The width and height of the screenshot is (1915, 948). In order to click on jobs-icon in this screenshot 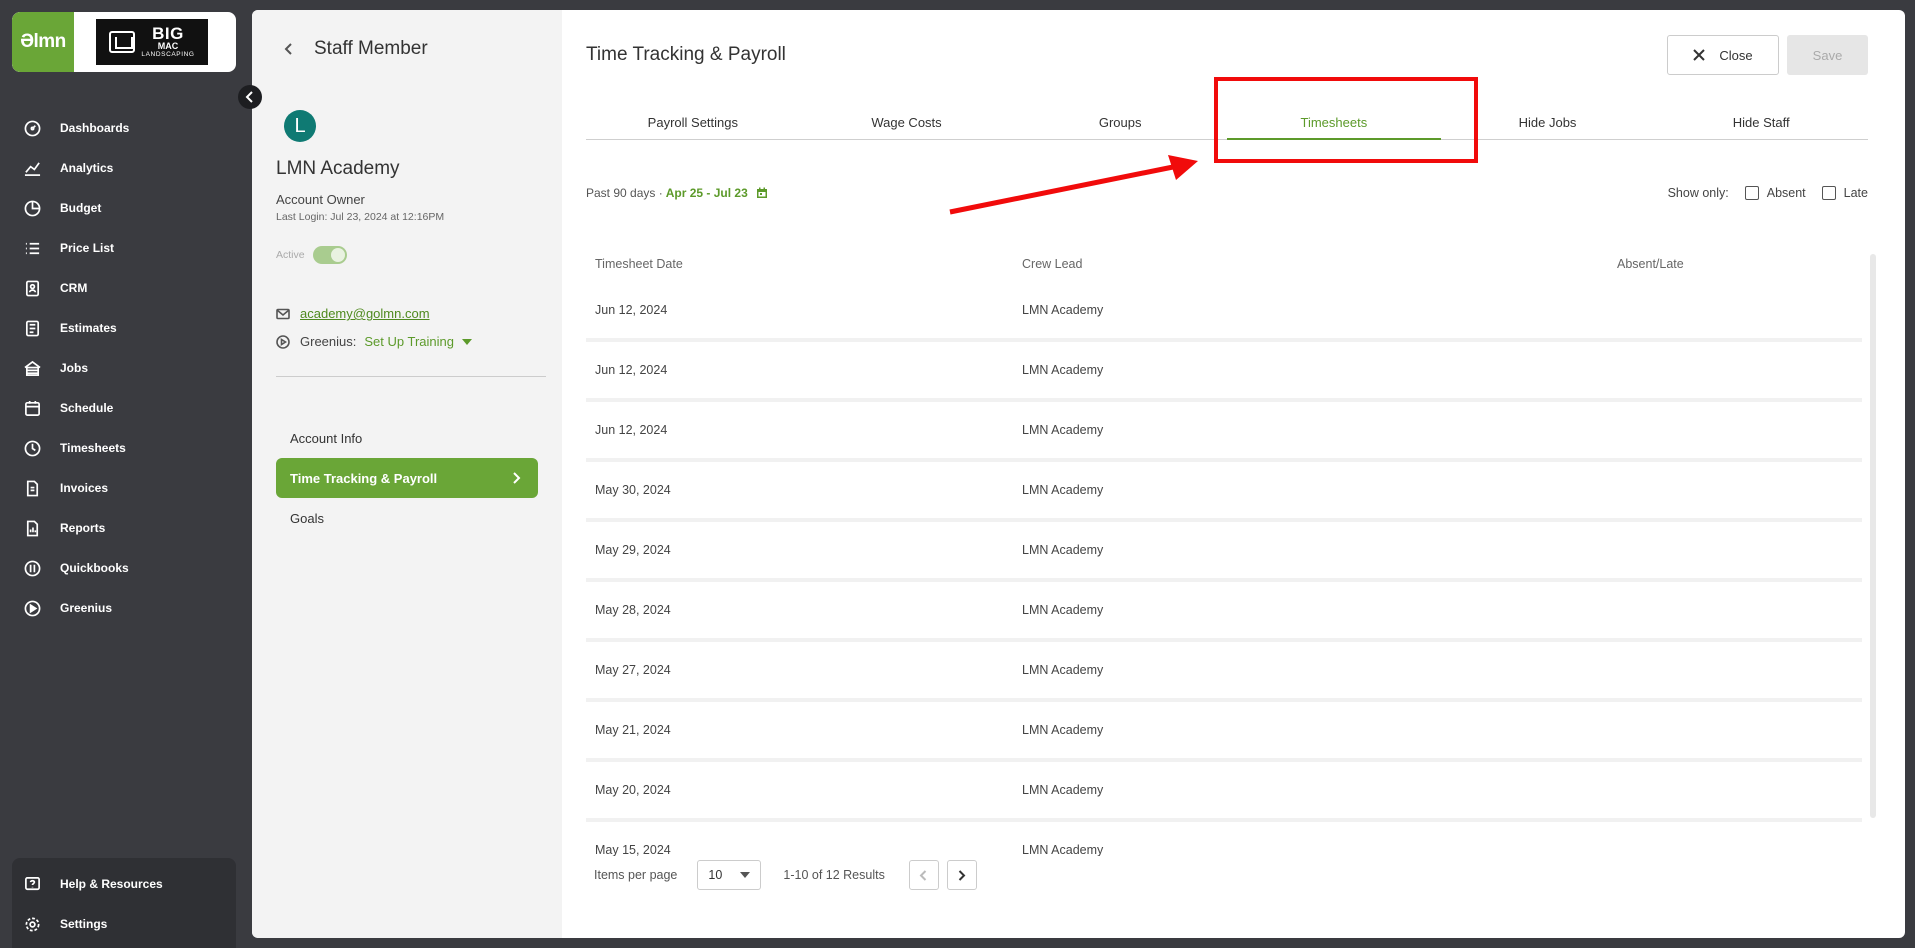, I will do `click(32, 368)`.